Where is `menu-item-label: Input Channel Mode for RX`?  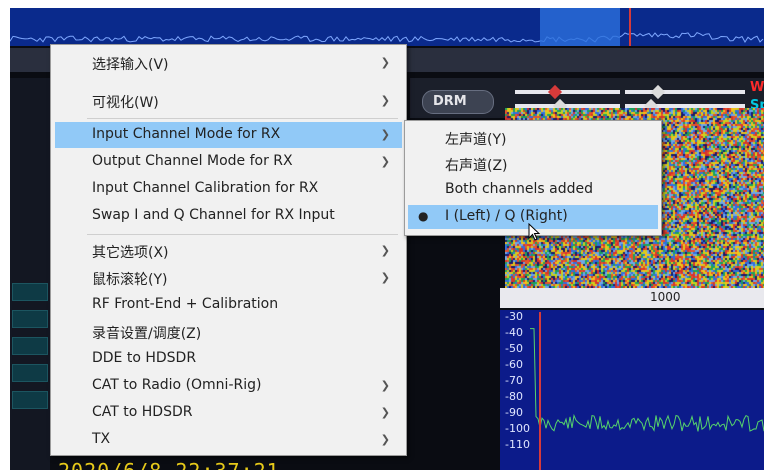 menu-item-label: Input Channel Mode for RX is located at coordinates (186, 134).